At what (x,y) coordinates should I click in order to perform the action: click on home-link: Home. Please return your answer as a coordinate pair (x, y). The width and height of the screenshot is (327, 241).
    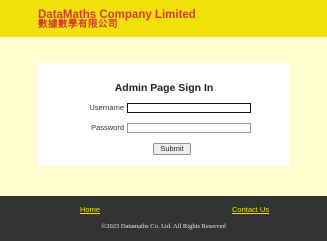
    Looking at the image, I should click on (90, 209).